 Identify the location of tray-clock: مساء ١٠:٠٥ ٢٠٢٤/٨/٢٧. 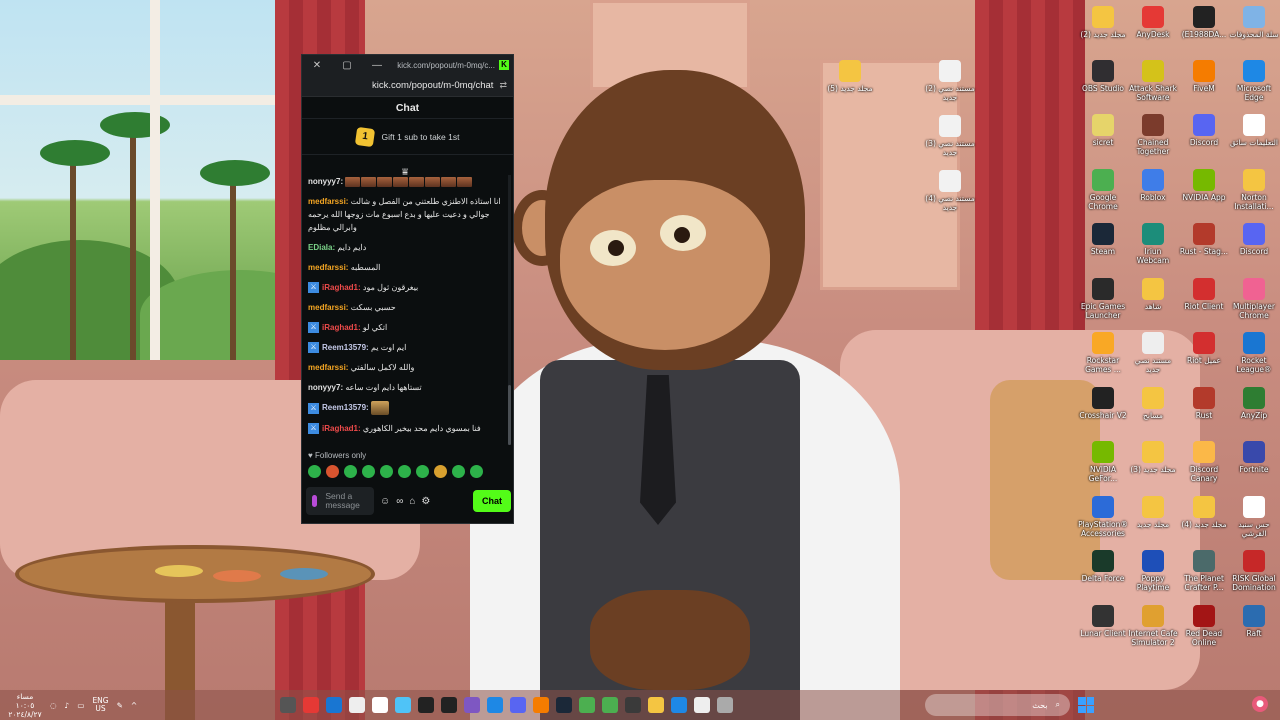
(25, 705).